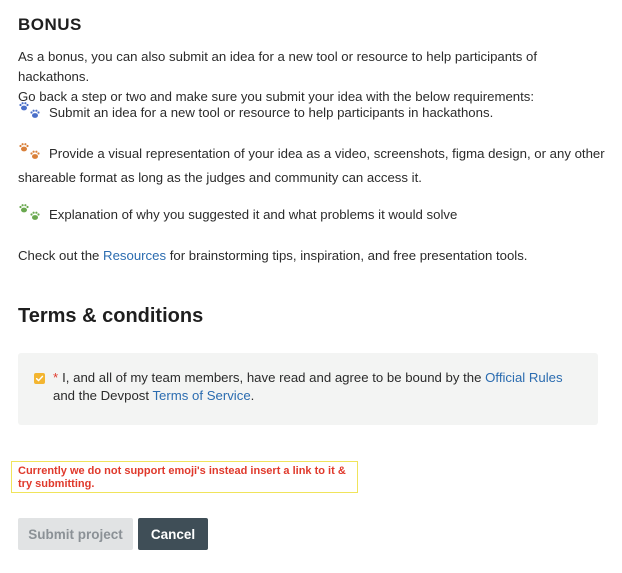 Image resolution: width=622 pixels, height=573 pixels. I want to click on checkmark-icon, so click(39, 378).